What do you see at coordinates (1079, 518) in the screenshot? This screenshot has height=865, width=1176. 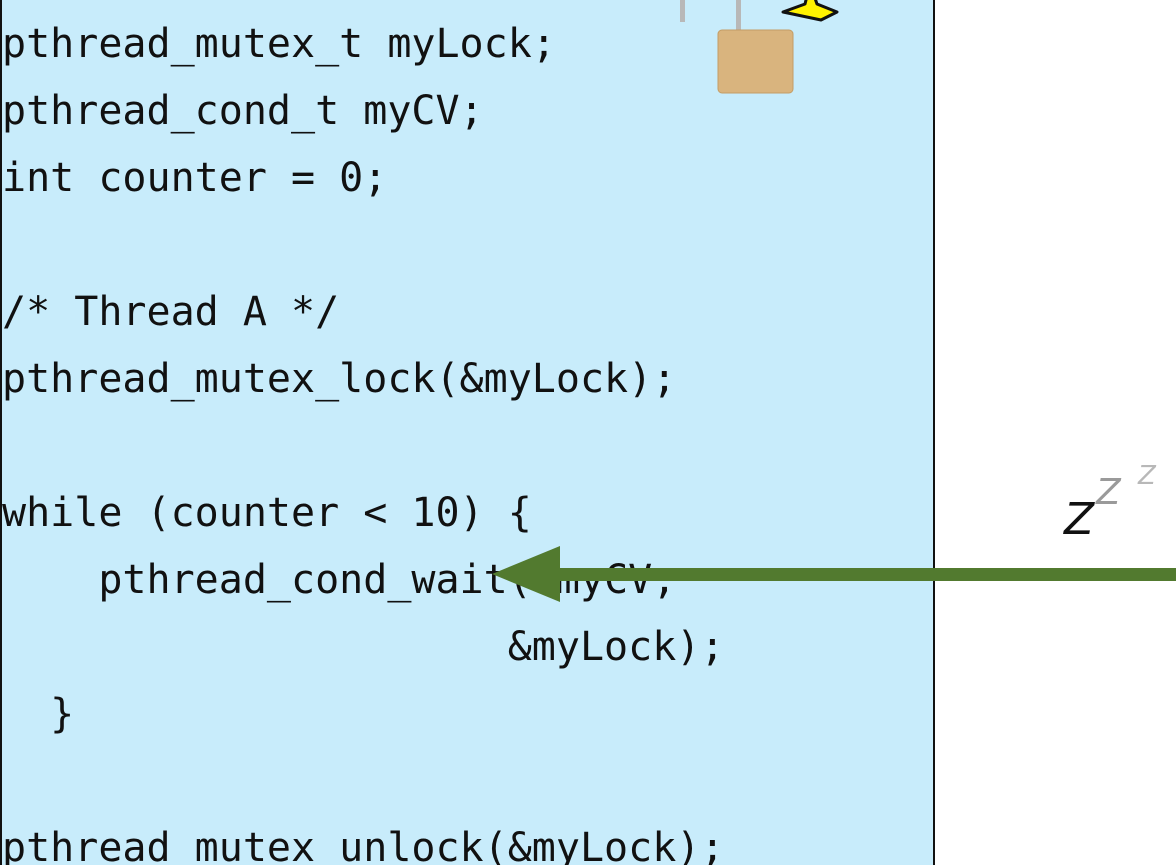 I see `sleep-z-large: Z` at bounding box center [1079, 518].